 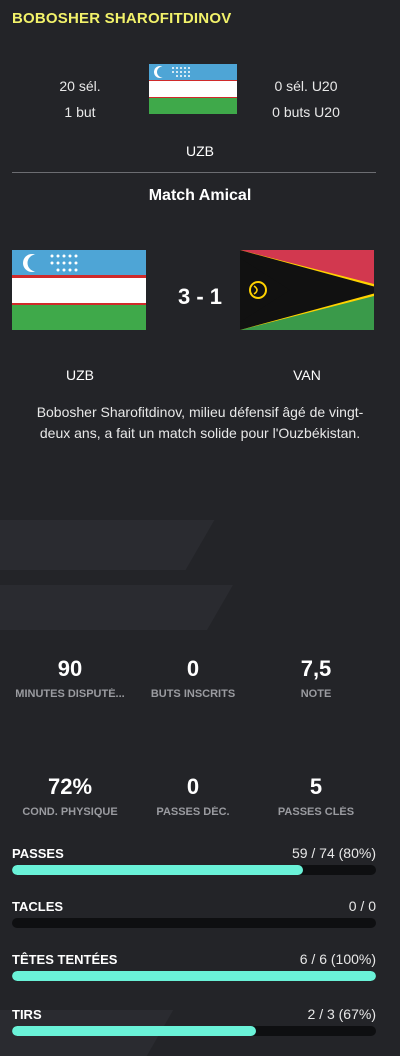 What do you see at coordinates (194, 172) in the screenshot?
I see `section-divider` at bounding box center [194, 172].